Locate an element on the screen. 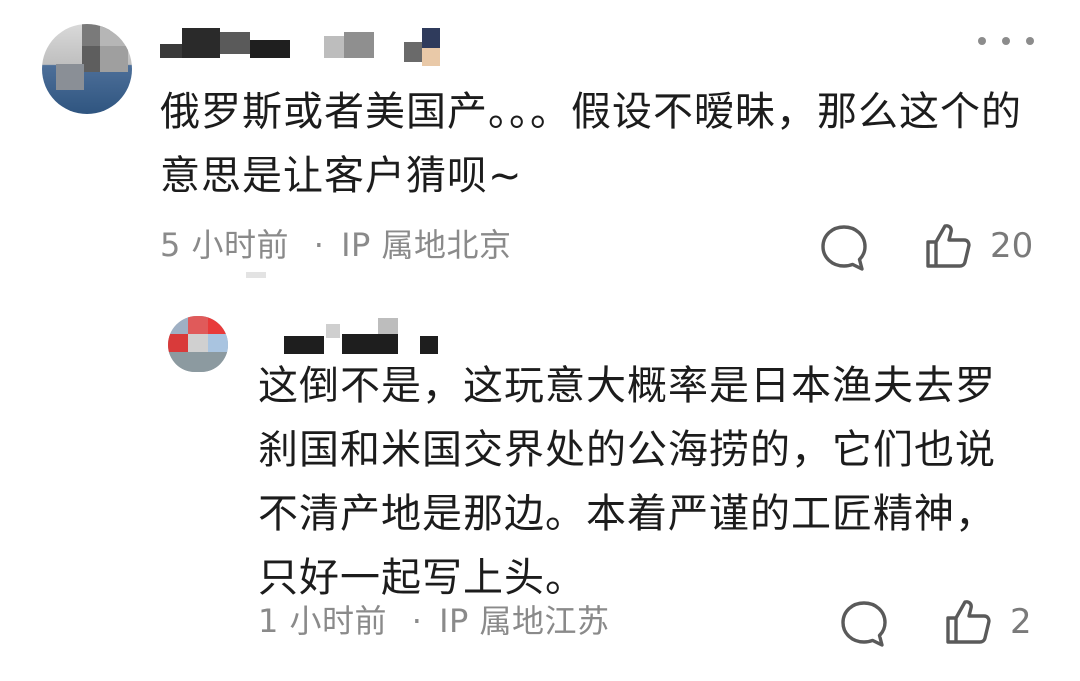  more-options-button is located at coordinates (1006, 41).